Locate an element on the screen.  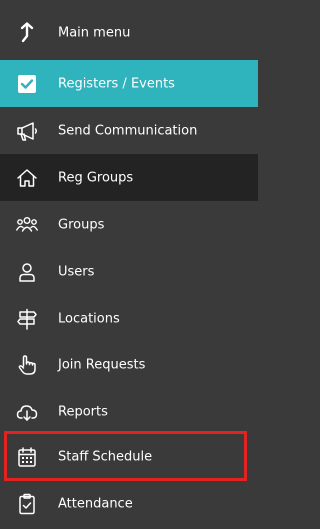
menu-item-send-communication: Send Communication is located at coordinates (129, 130).